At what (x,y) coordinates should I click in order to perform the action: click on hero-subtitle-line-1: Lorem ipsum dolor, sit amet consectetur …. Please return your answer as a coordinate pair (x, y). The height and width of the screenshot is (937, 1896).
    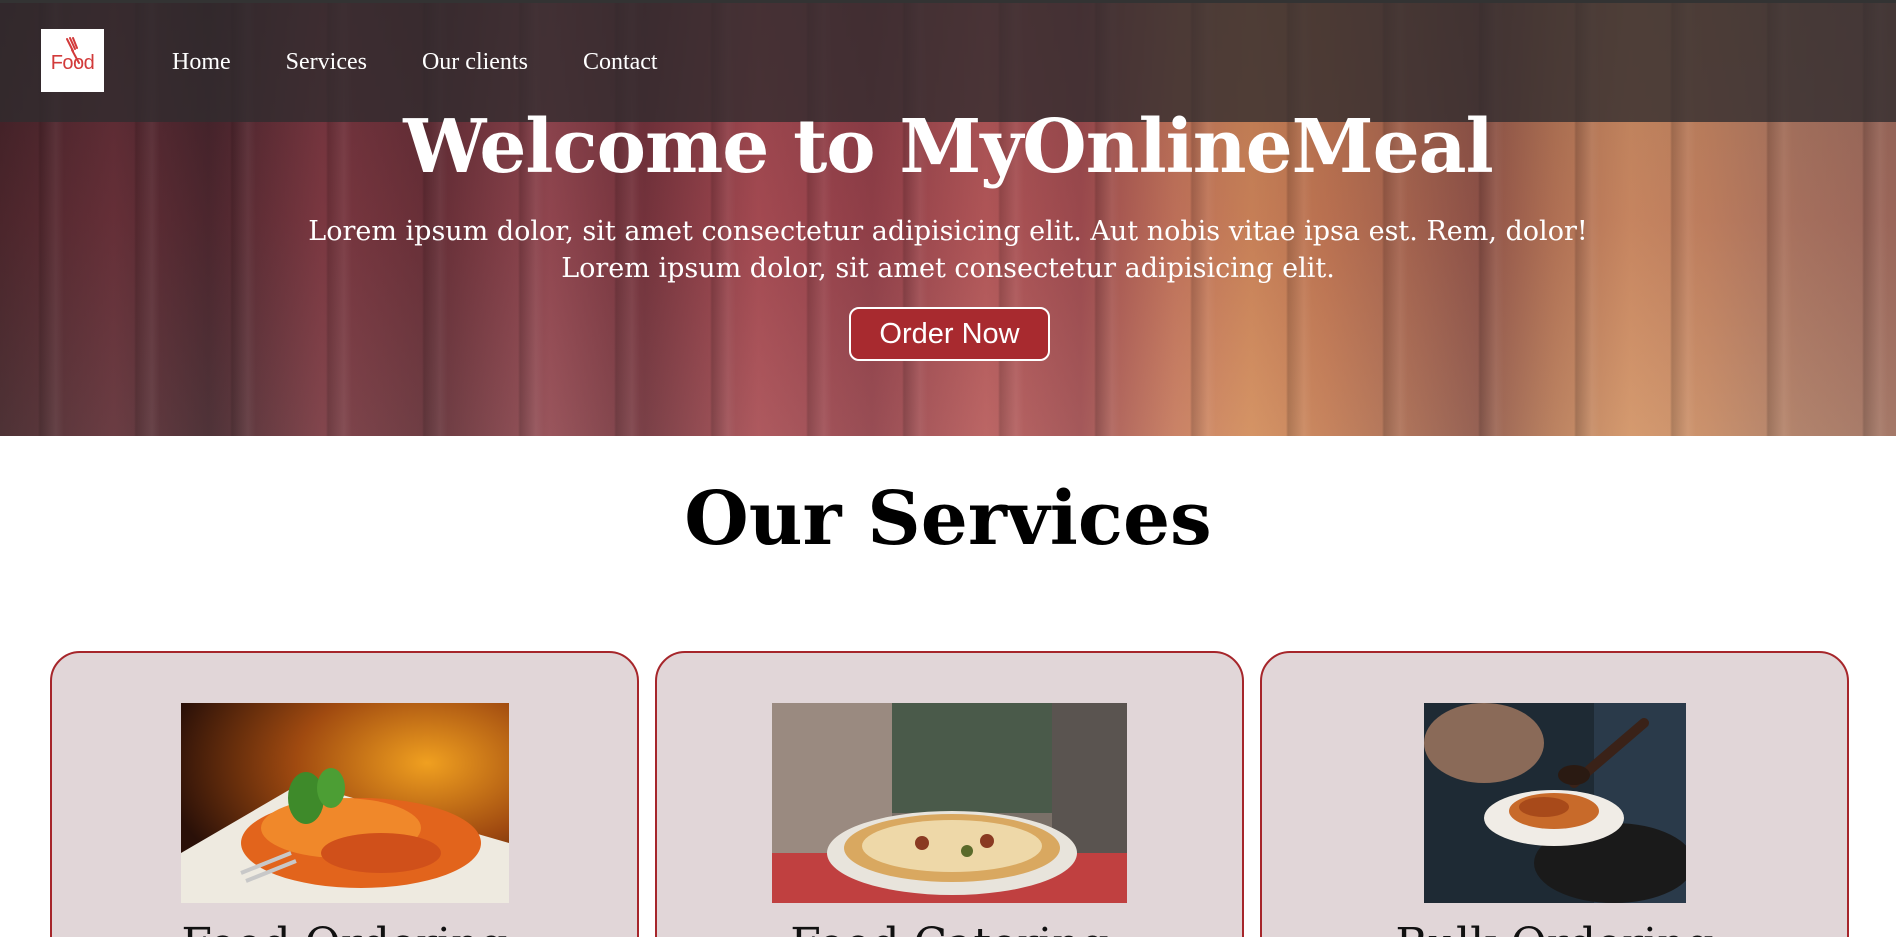
    Looking at the image, I should click on (948, 231).